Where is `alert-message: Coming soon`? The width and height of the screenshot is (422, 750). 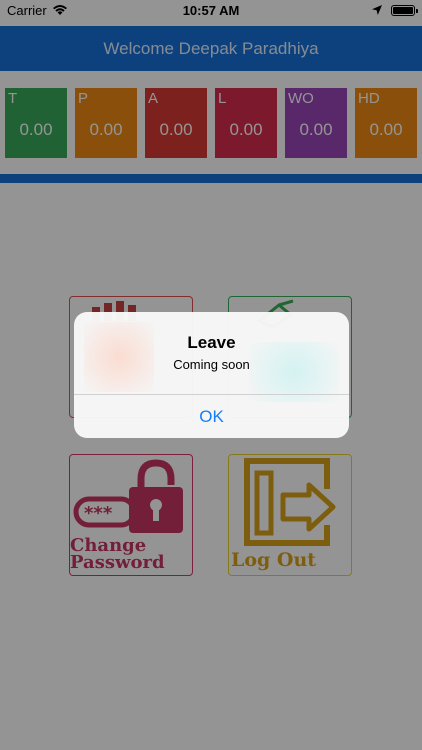 alert-message: Coming soon is located at coordinates (211, 364).